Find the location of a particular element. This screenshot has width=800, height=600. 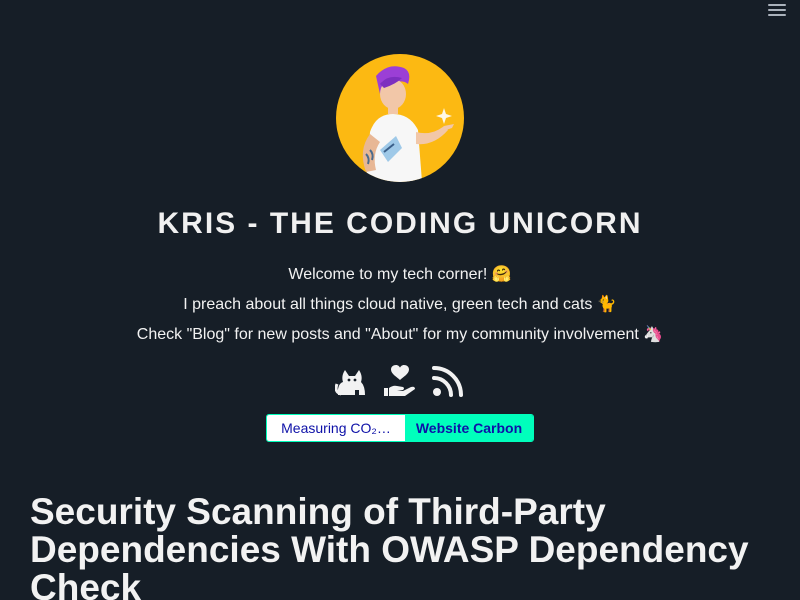

profile-avatar is located at coordinates (400, 118).